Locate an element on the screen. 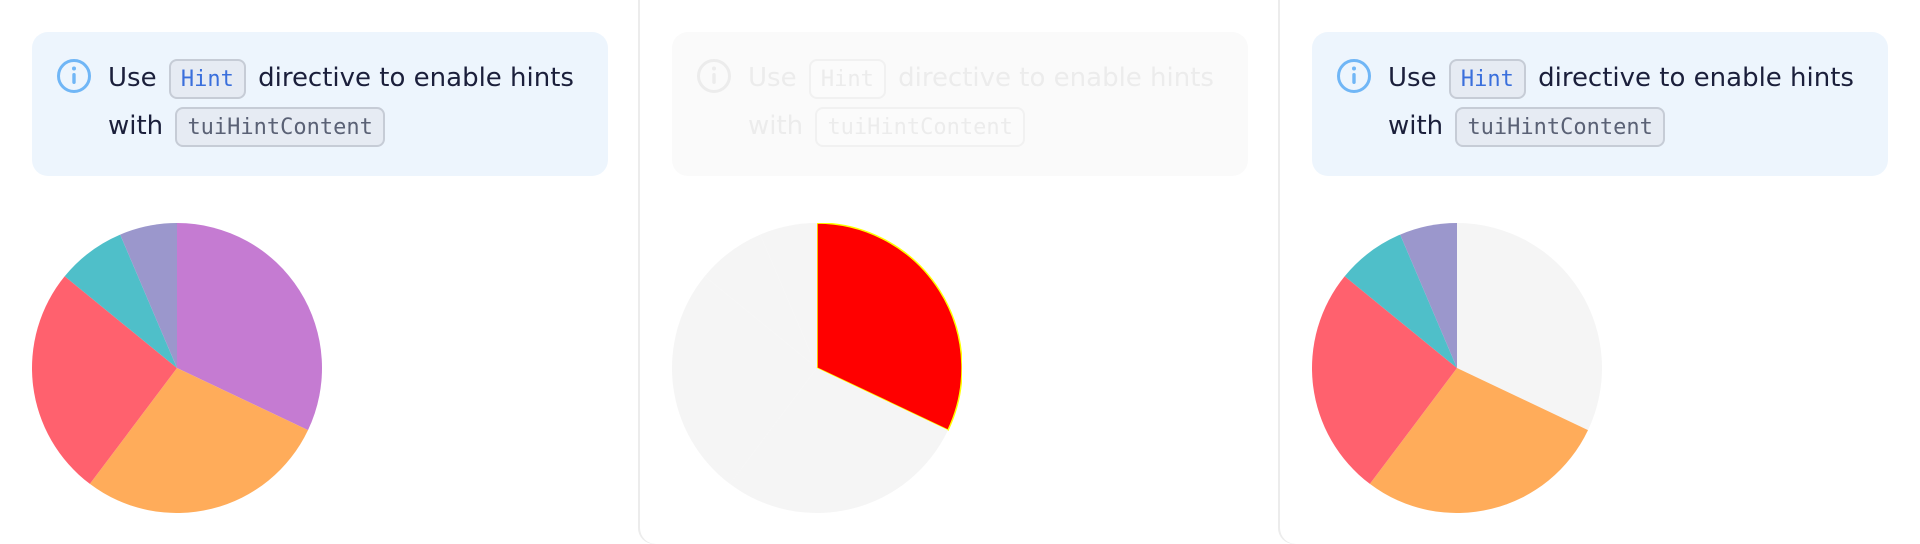 The image size is (1920, 544). pie-chart-right is located at coordinates (1457, 368).